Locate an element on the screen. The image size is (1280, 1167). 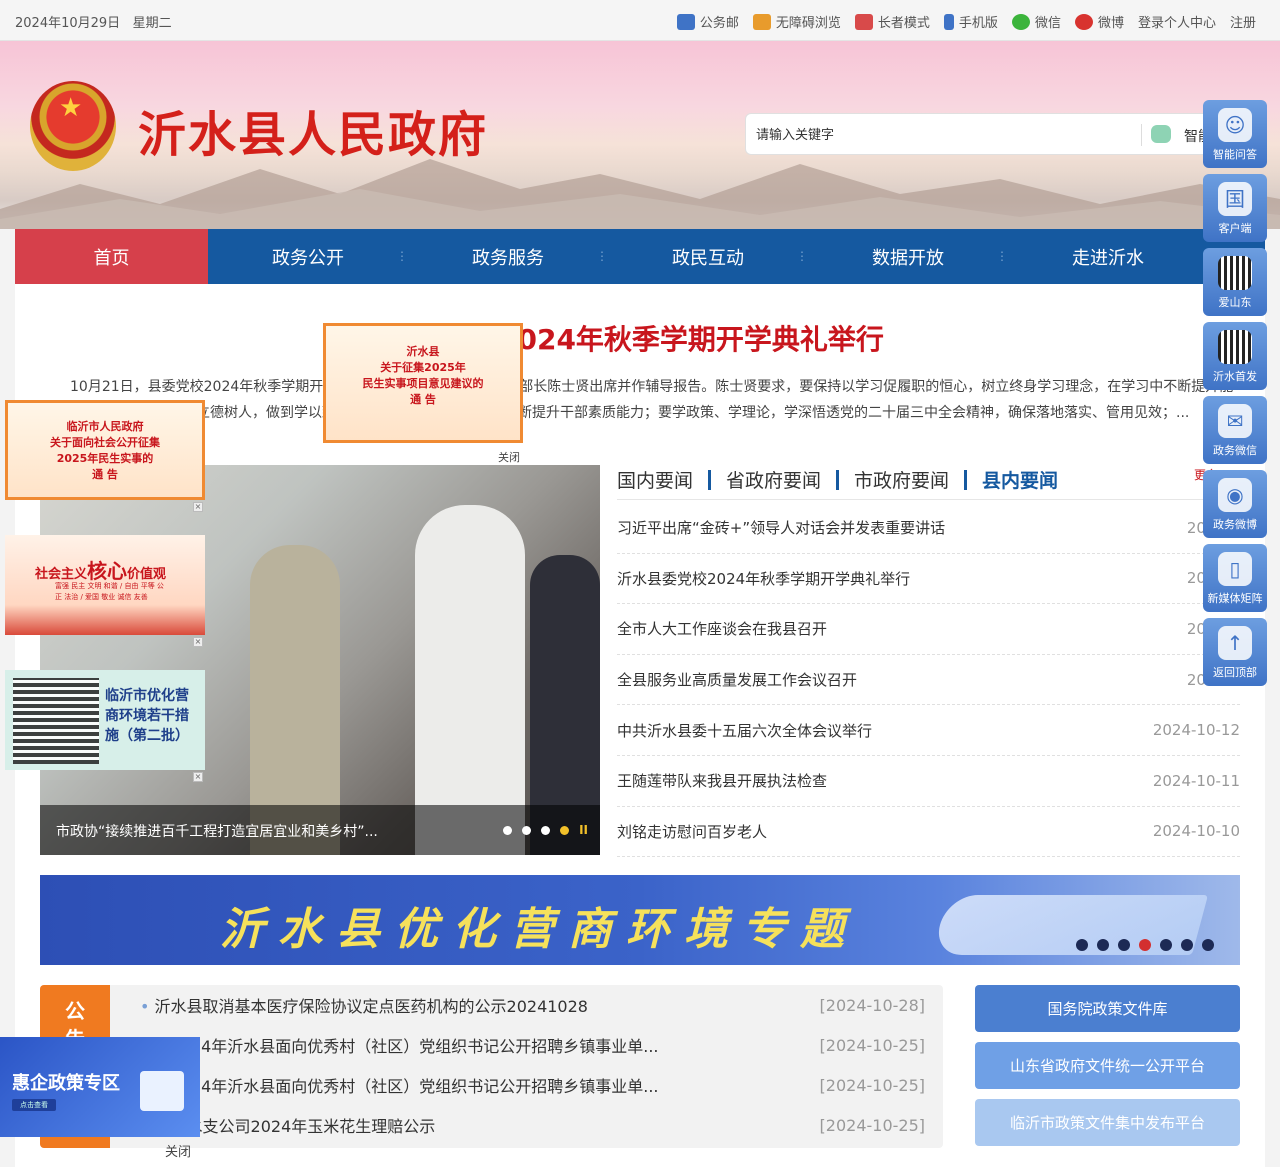
news-title: 全县服务业高质量发展工作会议召开 is located at coordinates (737, 680).